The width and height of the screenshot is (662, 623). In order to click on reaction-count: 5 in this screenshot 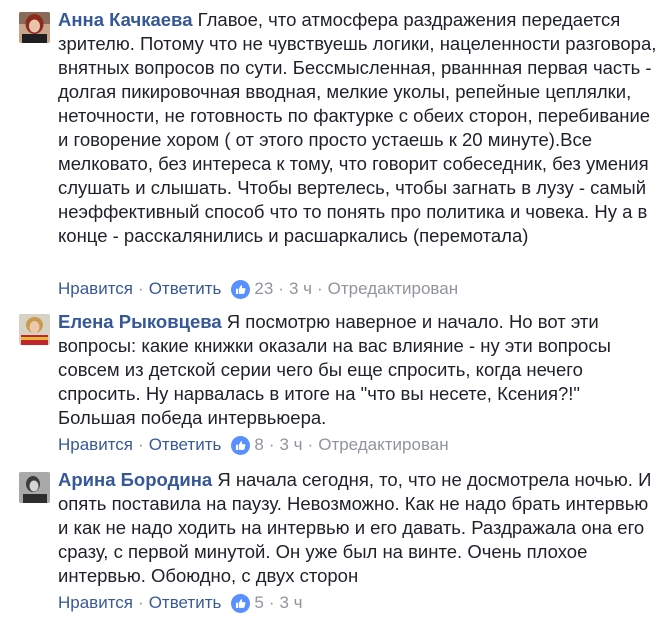, I will do `click(258, 603)`.